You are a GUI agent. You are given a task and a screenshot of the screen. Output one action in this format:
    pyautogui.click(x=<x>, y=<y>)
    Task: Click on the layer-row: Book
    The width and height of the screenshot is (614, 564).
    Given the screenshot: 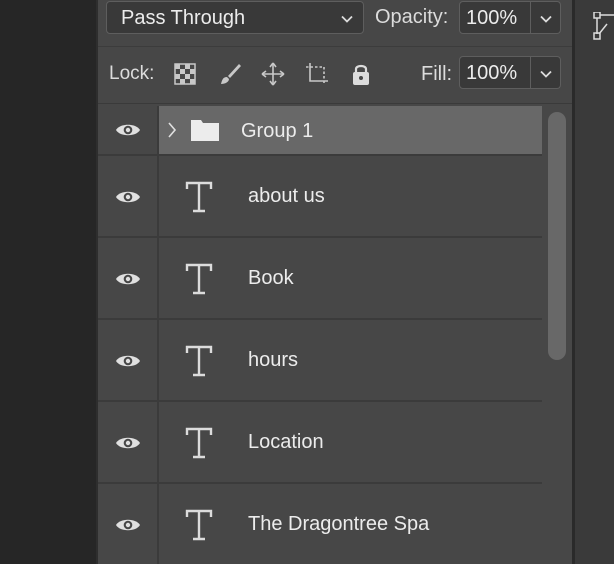 What is the action you would take?
    pyautogui.click(x=320, y=279)
    